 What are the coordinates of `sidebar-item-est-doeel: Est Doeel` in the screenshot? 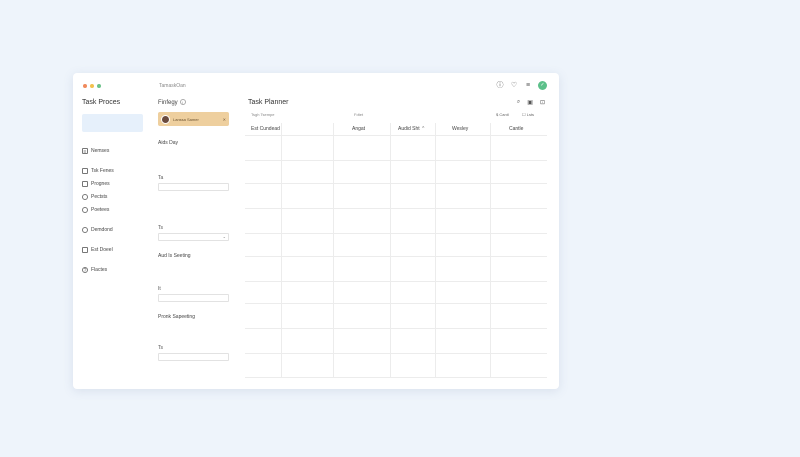 It's located at (114, 249).